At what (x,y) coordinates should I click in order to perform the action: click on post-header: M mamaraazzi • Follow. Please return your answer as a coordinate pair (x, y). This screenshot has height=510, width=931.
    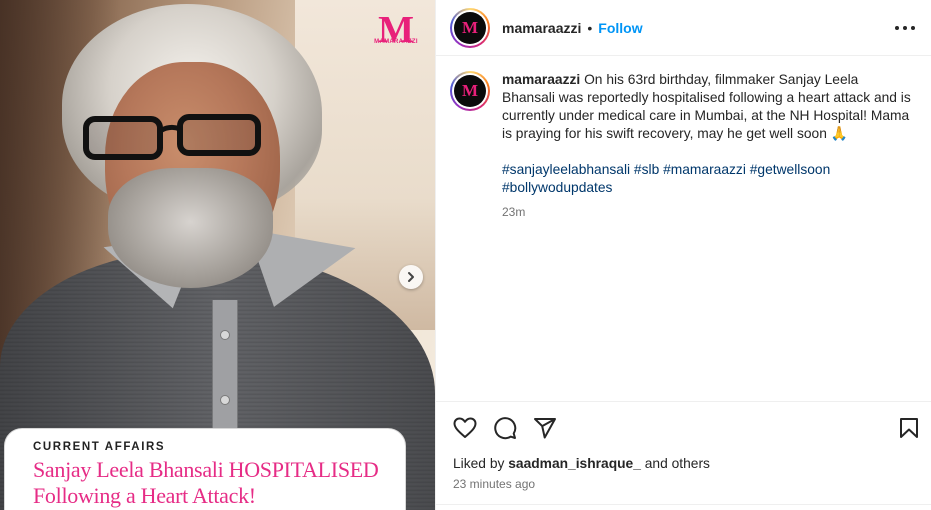
    Looking at the image, I should click on (683, 28).